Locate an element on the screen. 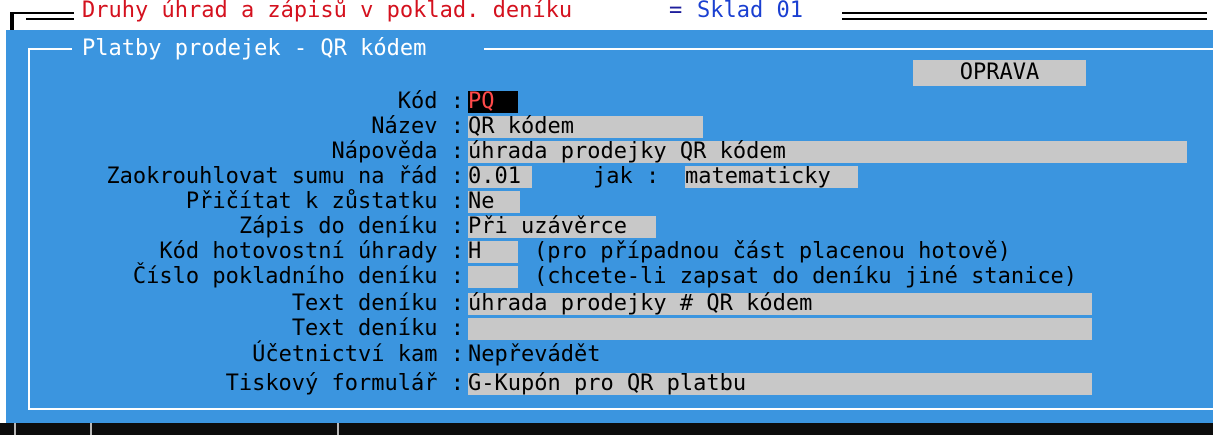 This screenshot has height=435, width=1213. ucetnictvi-extra-field is located at coordinates (960, 357).